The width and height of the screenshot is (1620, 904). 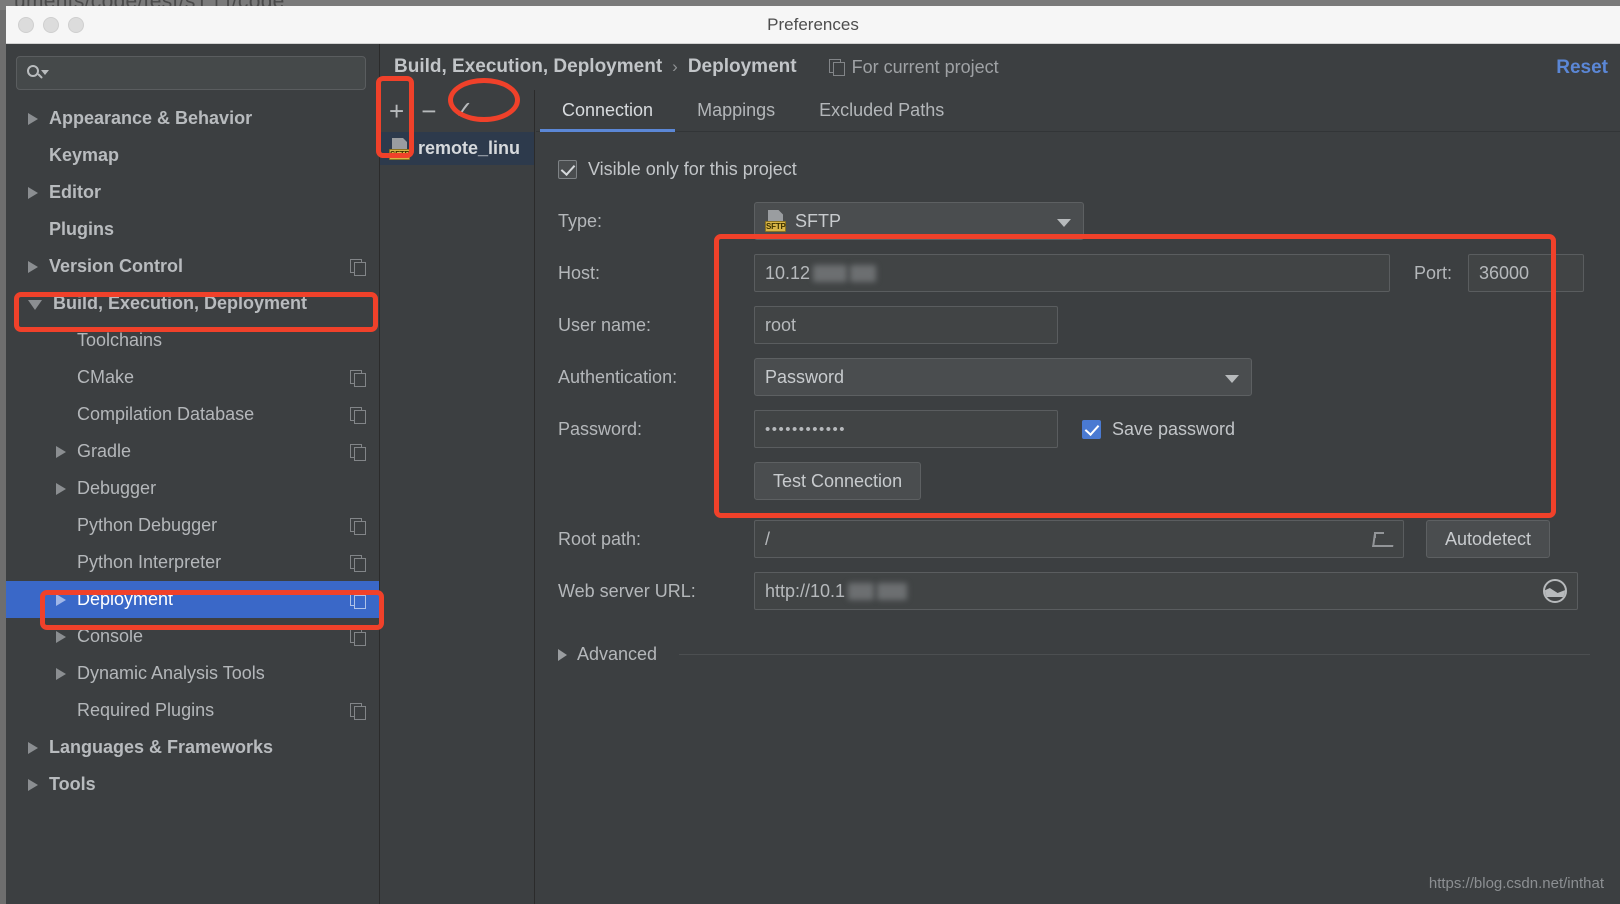 I want to click on sidebar-item-version-control: Version Control, so click(x=192, y=266).